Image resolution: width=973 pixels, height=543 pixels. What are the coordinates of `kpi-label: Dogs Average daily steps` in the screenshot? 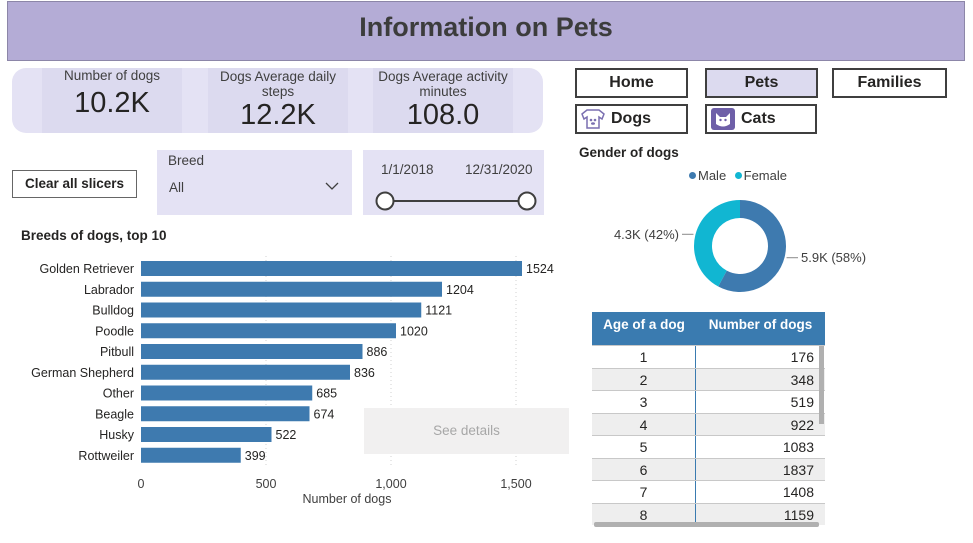 It's located at (278, 84).